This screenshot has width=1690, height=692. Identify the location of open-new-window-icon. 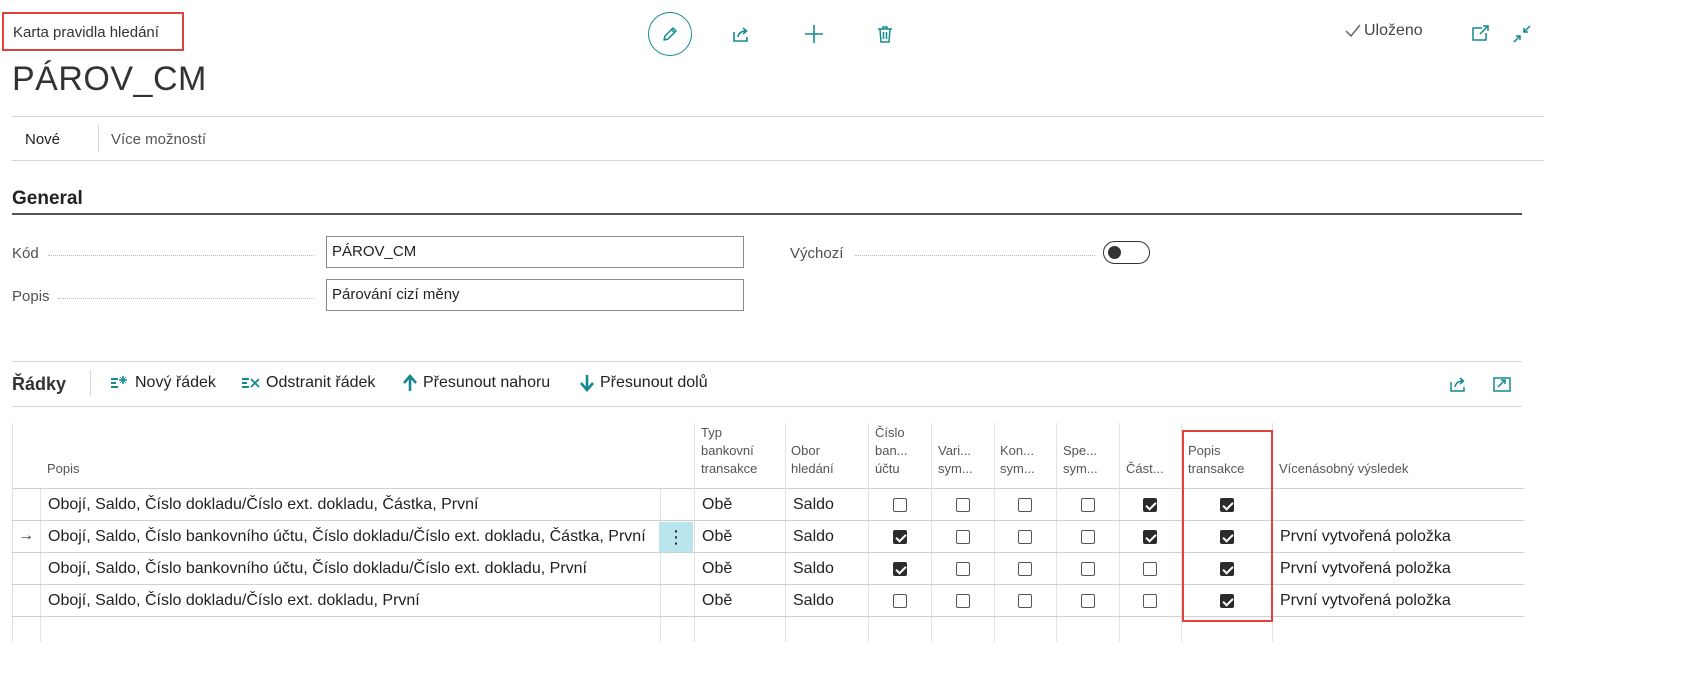
(1480, 33).